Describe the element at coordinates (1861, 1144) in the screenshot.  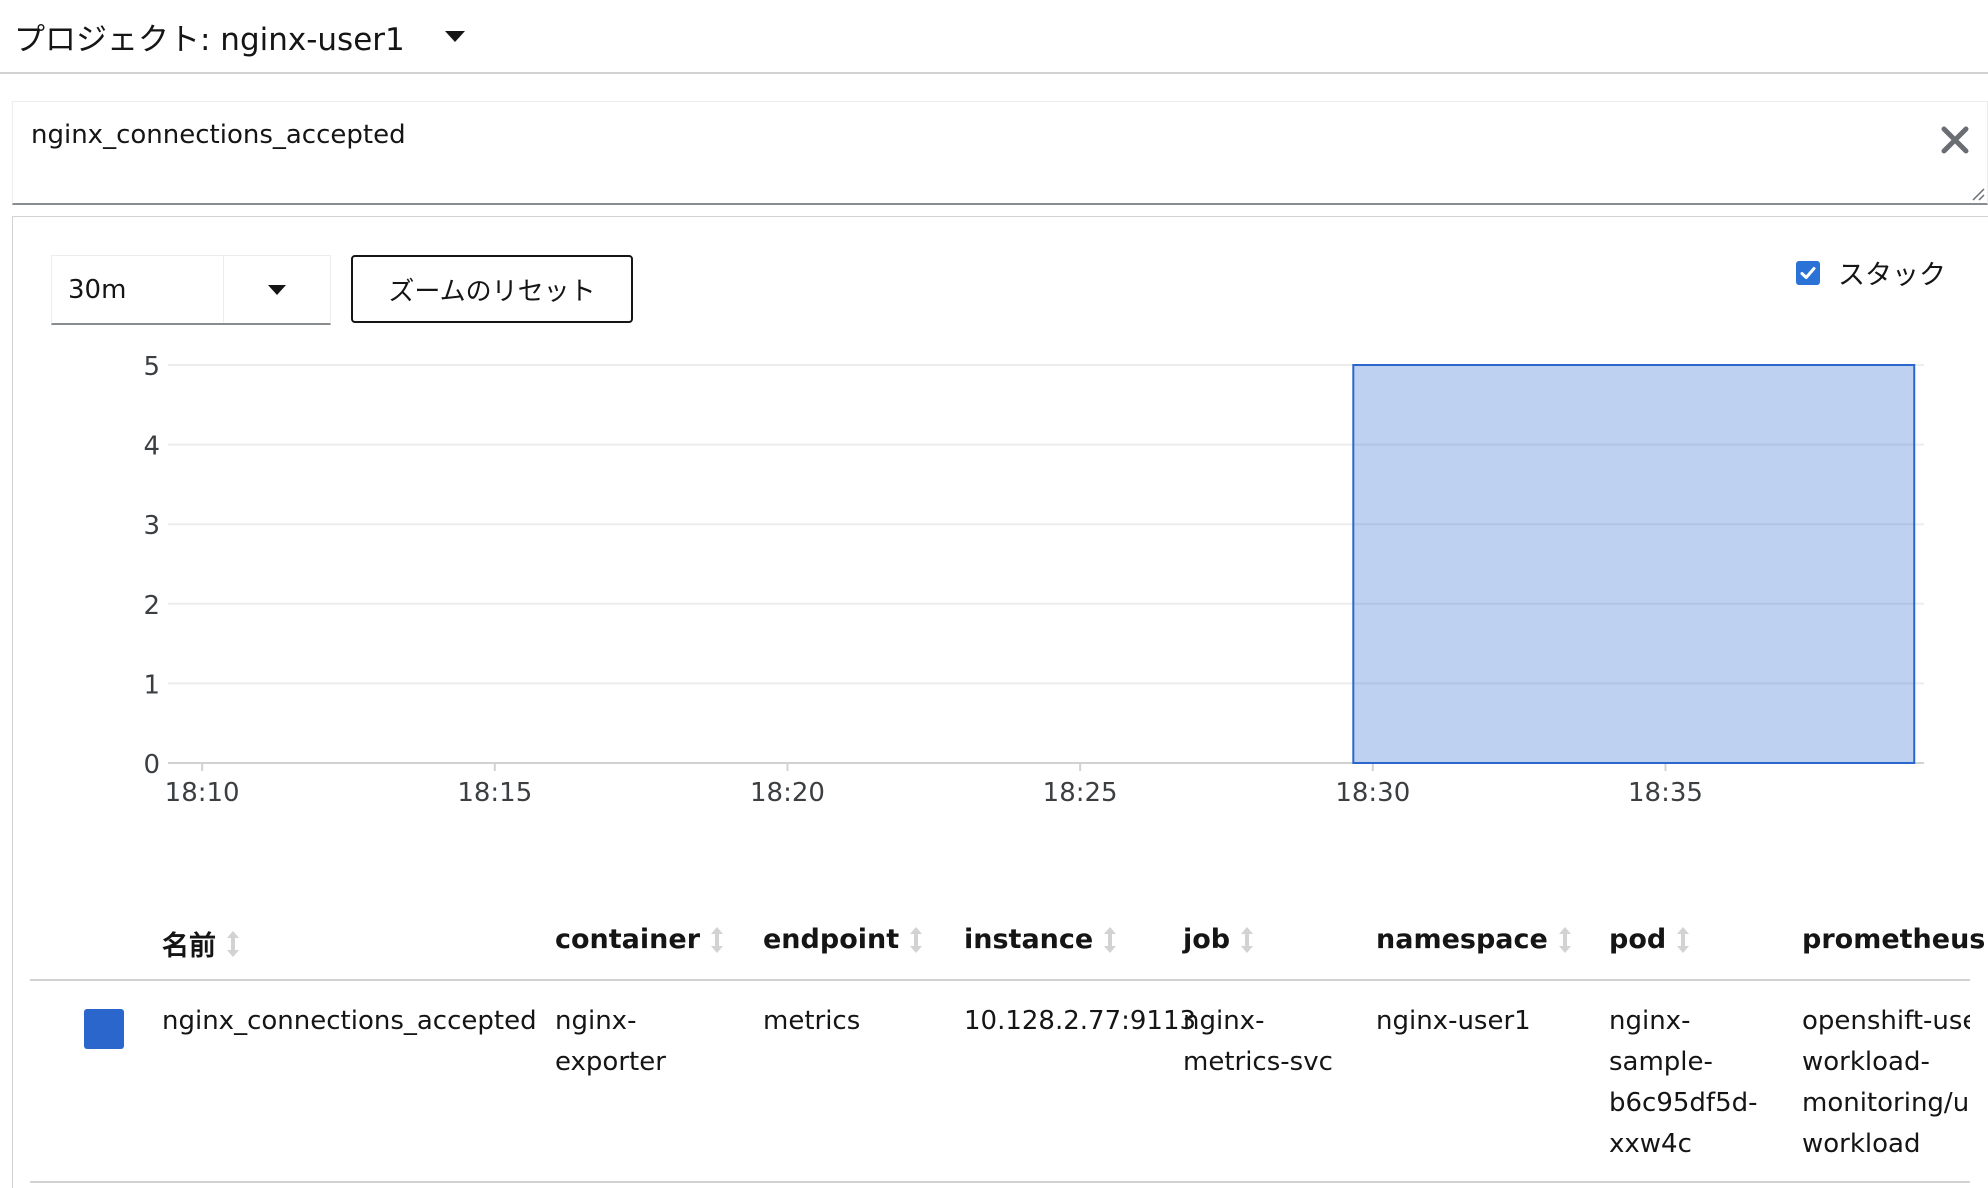
I see `cell-line: workload` at that location.